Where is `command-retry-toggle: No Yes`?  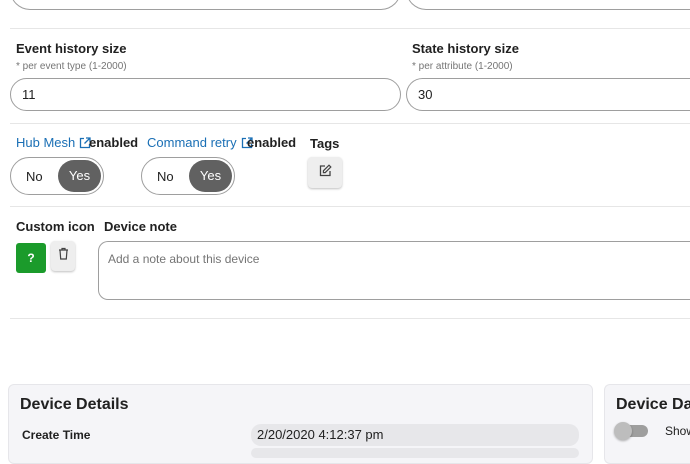 command-retry-toggle: No Yes is located at coordinates (188, 176).